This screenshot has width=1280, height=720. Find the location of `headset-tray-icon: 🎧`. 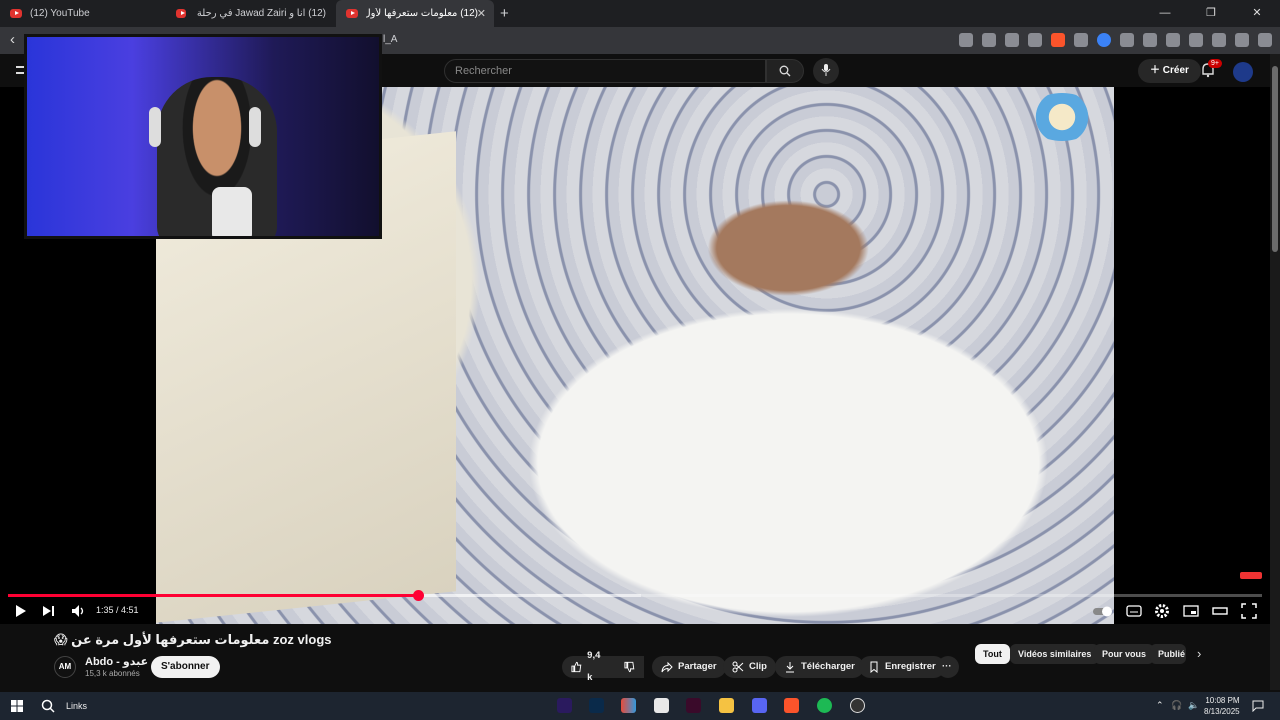

headset-tray-icon: 🎧 is located at coordinates (1176, 705).